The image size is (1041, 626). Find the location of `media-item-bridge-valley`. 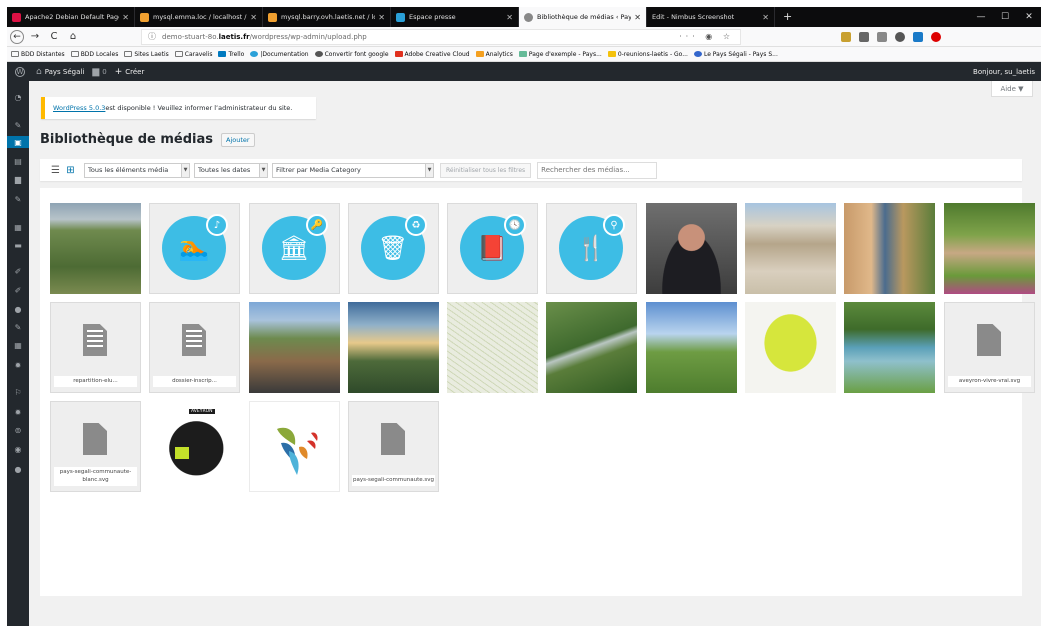

media-item-bridge-valley is located at coordinates (591, 347).